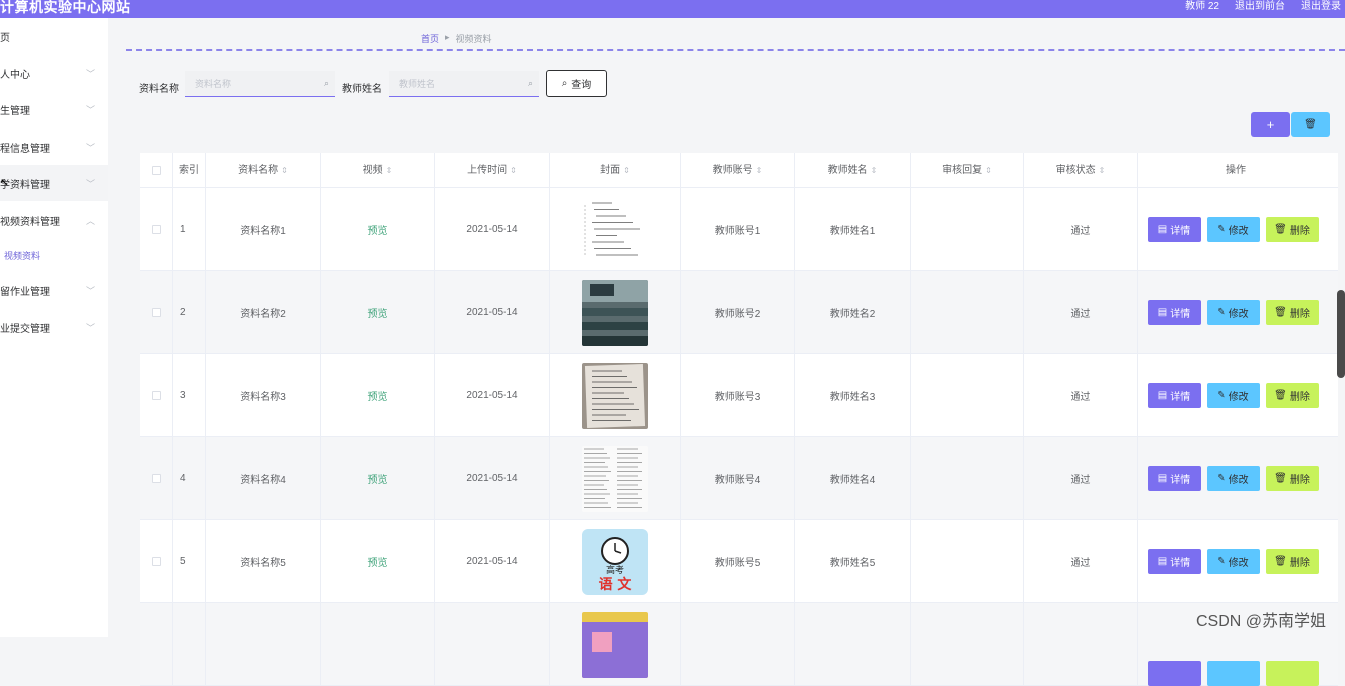 The image size is (1345, 686). I want to click on name-search-input: 资料名称 ⌕, so click(260, 84).